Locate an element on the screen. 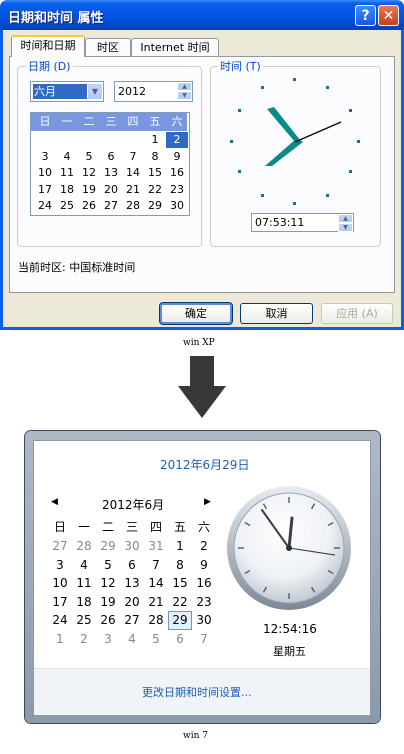 The height and width of the screenshot is (754, 404). tab-date-time: 时间和日期 is located at coordinates (48, 46).